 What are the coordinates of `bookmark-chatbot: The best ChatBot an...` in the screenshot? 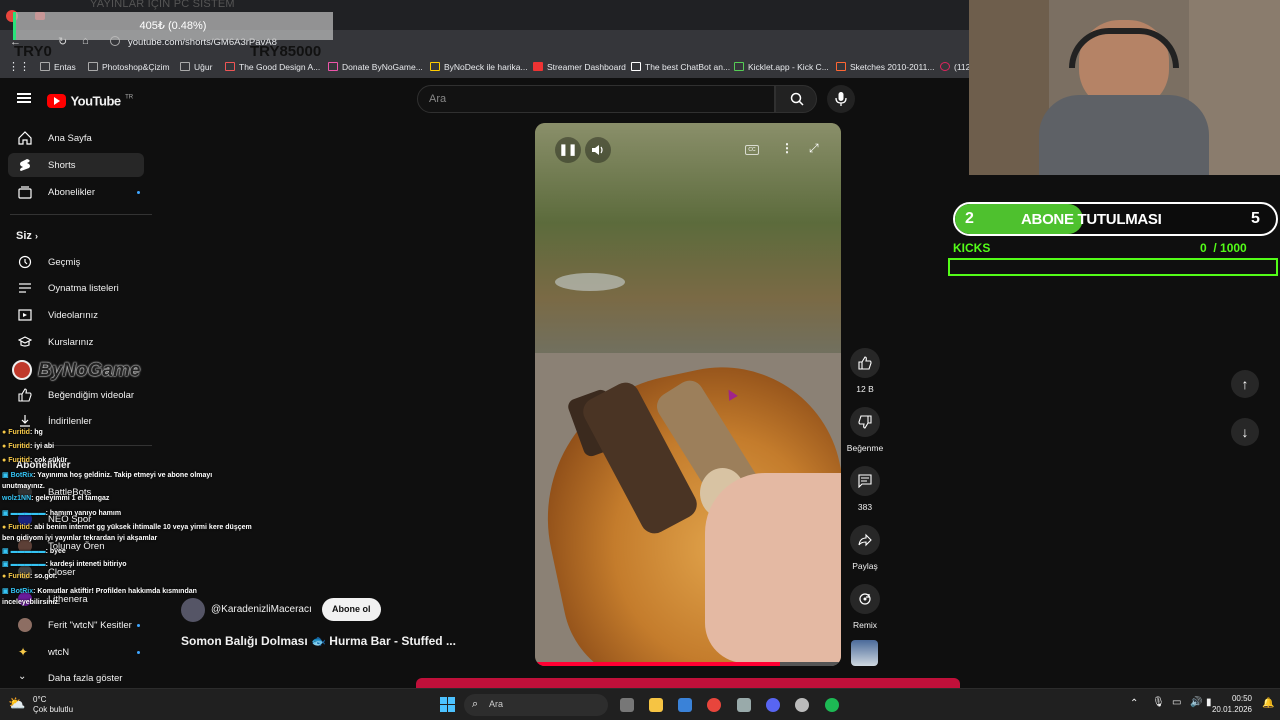 It's located at (680, 67).